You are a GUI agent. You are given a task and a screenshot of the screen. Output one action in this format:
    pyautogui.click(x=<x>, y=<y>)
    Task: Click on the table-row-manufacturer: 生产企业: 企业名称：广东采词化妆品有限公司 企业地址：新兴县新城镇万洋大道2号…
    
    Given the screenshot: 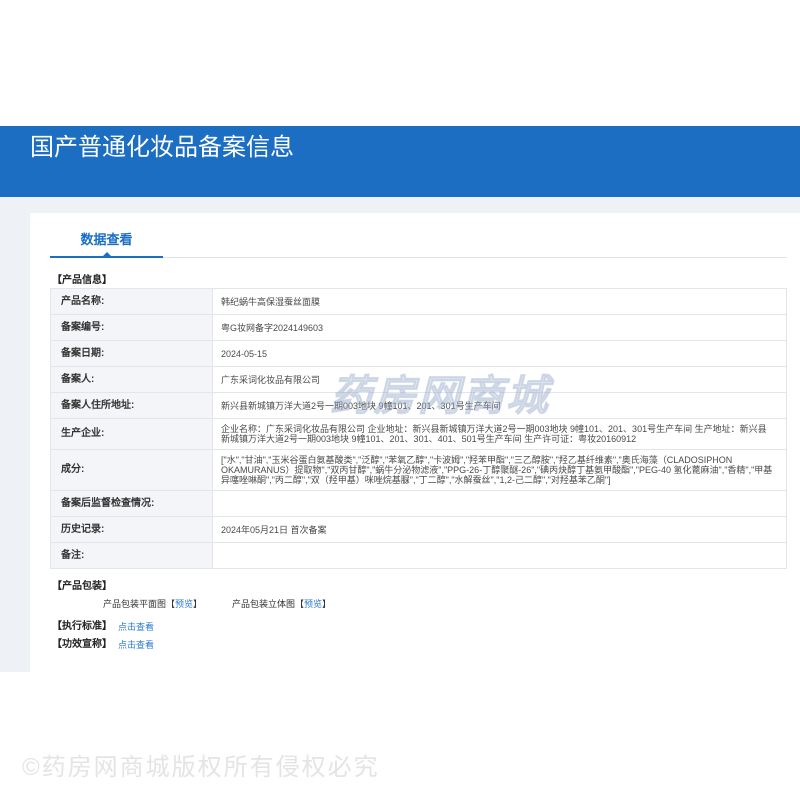 What is the action you would take?
    pyautogui.click(x=418, y=434)
    